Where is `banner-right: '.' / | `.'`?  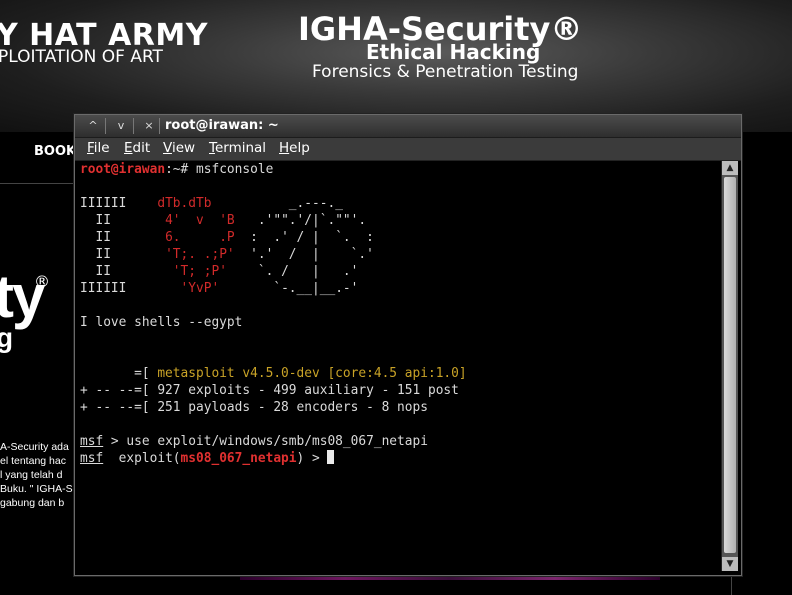
banner-right: '.' / | `.' is located at coordinates (308, 254).